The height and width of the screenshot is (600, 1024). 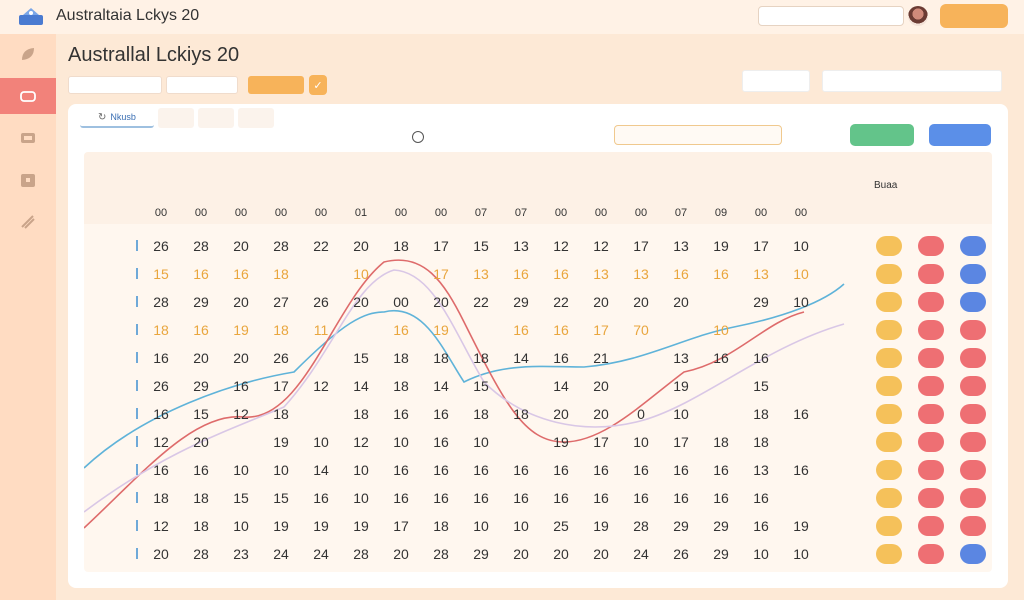 I want to click on radio-option, so click(x=418, y=137).